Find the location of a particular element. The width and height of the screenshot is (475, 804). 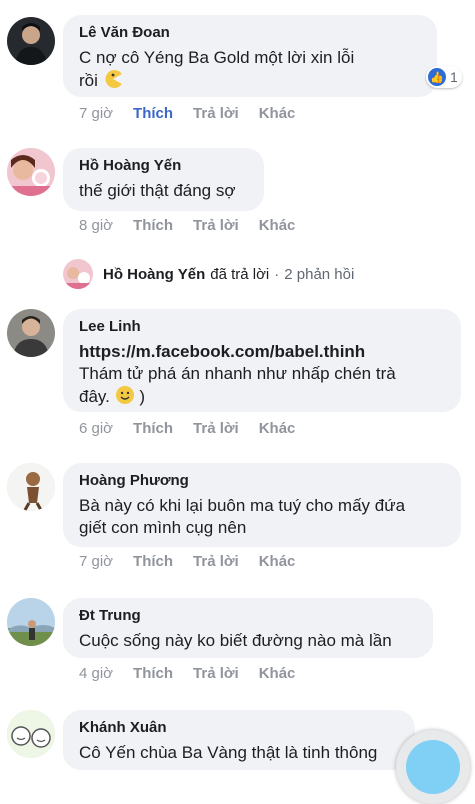

comment-text: Thám tử phá án nhanh như nhấp chén trà is located at coordinates (237, 373).